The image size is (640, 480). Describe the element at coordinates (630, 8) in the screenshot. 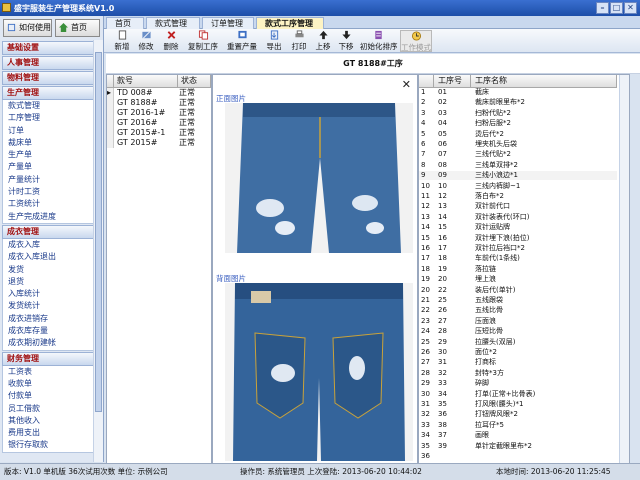

I see `close-icon: ✕` at that location.